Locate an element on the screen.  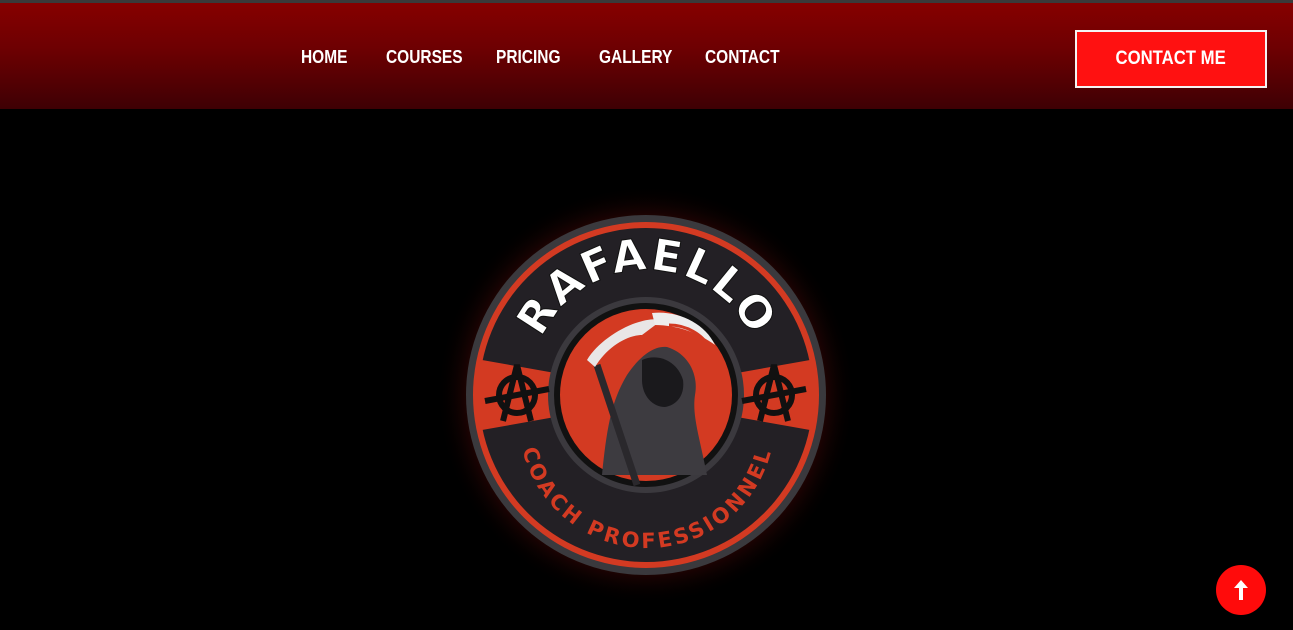
arrow-up-icon is located at coordinates (1241, 590).